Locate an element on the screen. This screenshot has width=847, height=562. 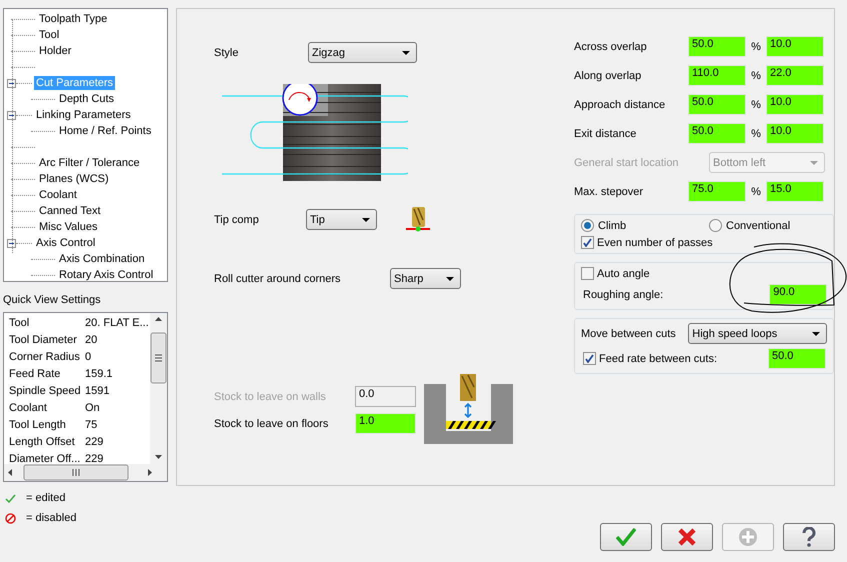
tip-comp-dropdown: Tip is located at coordinates (341, 219).